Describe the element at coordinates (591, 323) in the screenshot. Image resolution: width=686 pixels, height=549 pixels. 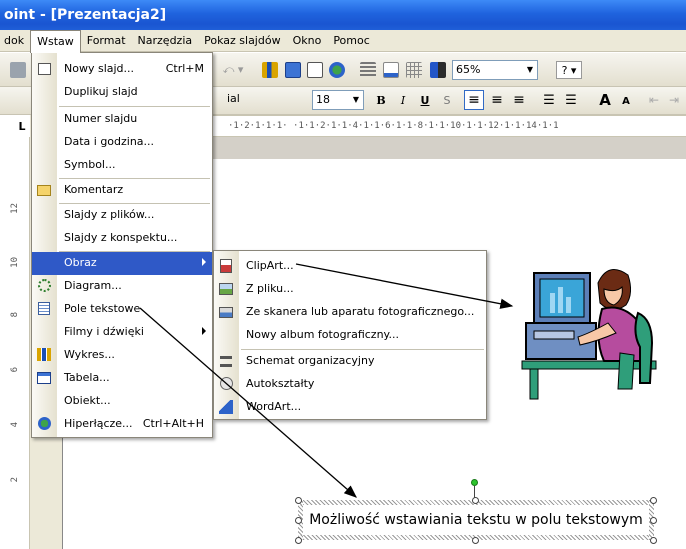
I see `clipart-person-computer-icon` at that location.